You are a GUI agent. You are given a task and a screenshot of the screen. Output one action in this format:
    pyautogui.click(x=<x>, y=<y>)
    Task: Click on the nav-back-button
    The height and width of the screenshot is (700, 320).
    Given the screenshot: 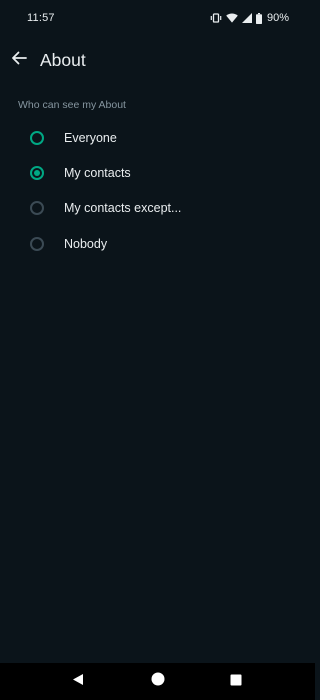 What is the action you would take?
    pyautogui.click(x=78, y=681)
    